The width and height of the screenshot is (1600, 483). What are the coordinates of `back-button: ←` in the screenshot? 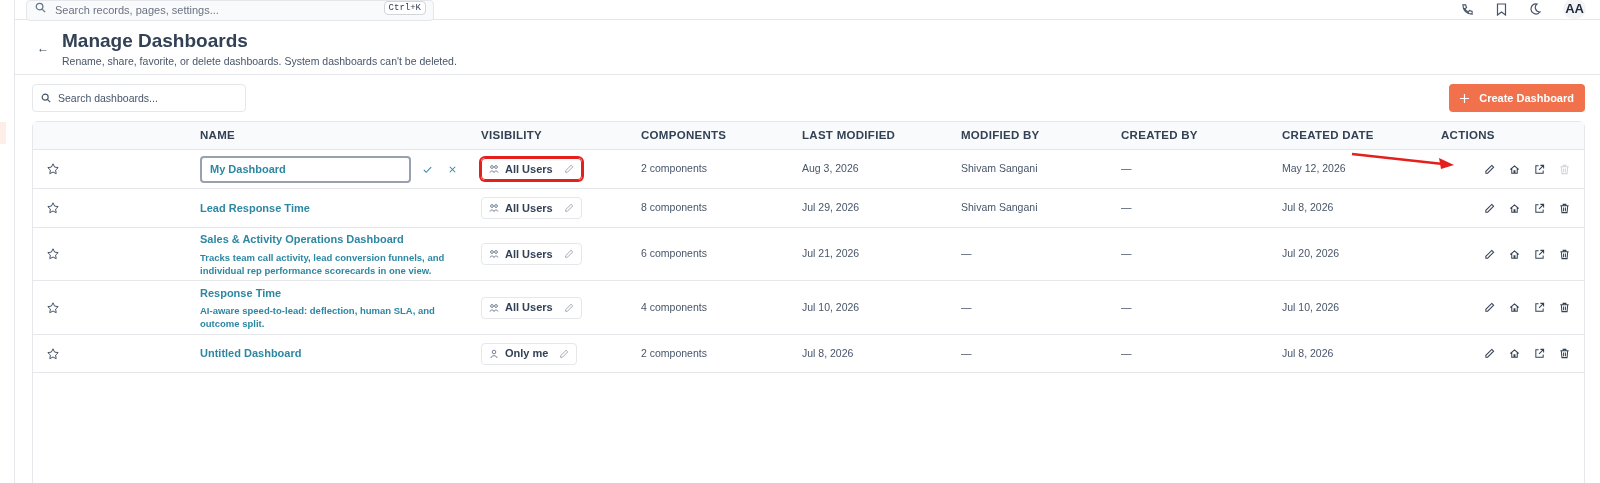 It's located at (49, 48).